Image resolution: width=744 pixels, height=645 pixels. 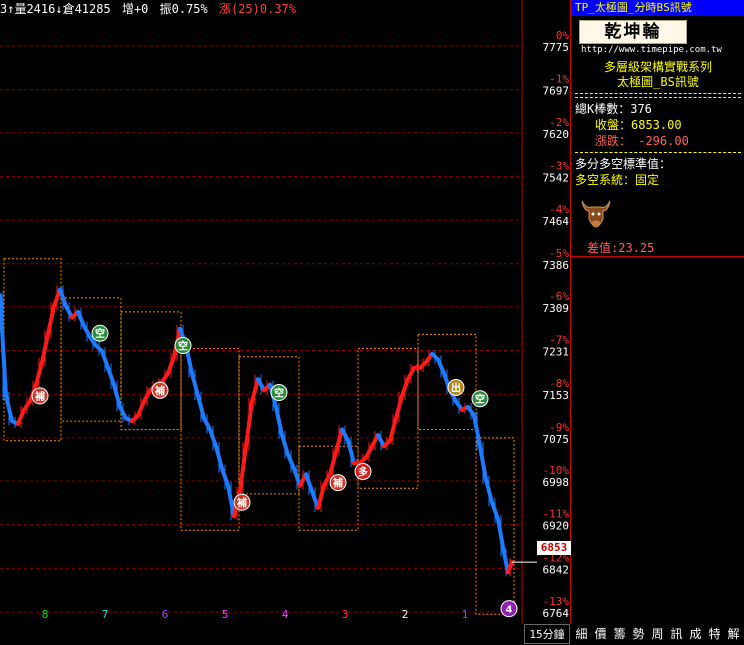 I want to click on price-tick: 6764, so click(x=556, y=613).